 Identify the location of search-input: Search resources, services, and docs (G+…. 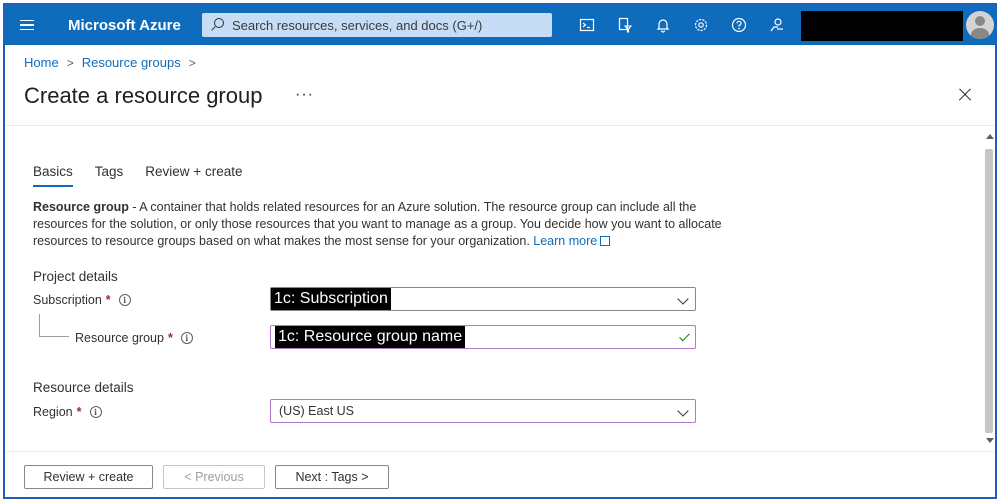
(377, 25).